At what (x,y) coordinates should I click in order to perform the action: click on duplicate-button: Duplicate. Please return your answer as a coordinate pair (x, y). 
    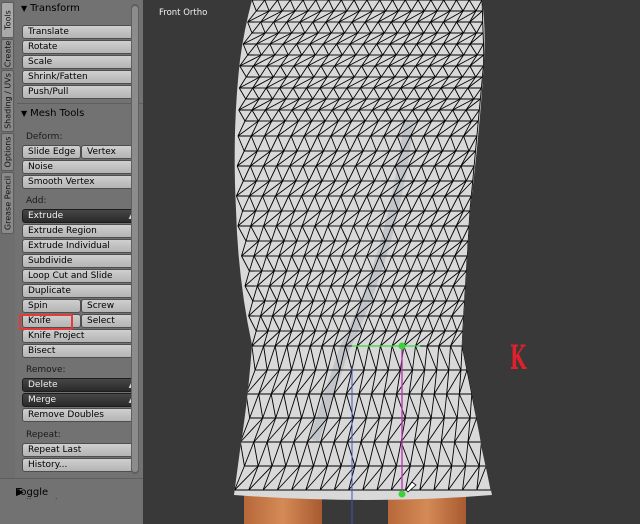
    Looking at the image, I should click on (80, 291).